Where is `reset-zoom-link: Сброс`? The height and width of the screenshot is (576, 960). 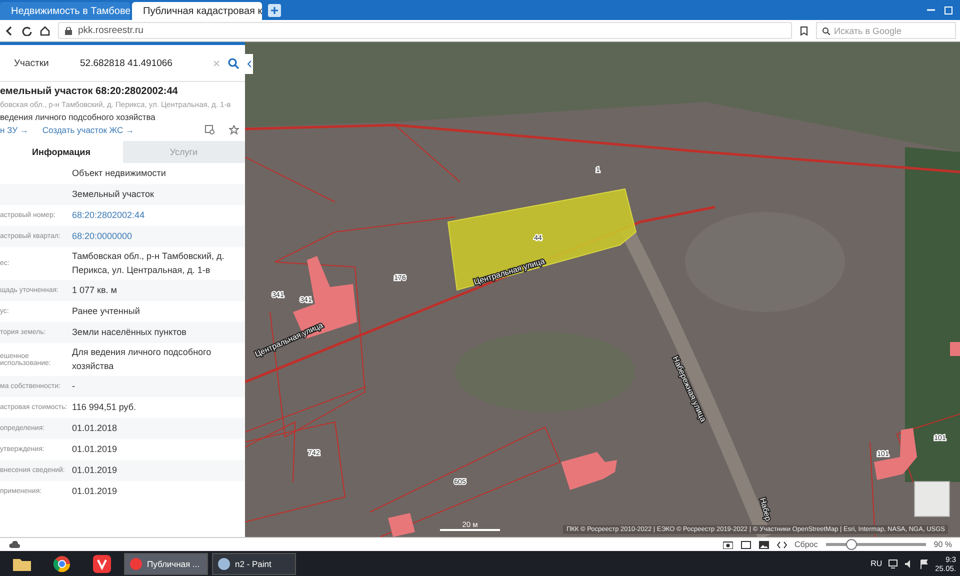 reset-zoom-link: Сброс is located at coordinates (806, 544).